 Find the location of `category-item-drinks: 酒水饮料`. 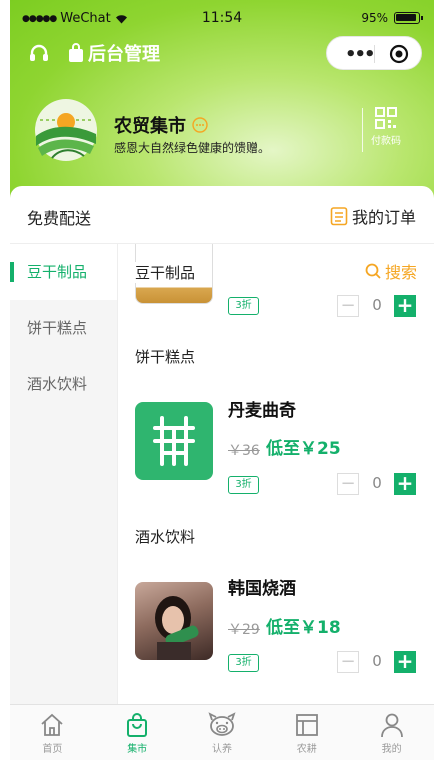

category-item-drinks: 酒水饮料 is located at coordinates (63, 384).